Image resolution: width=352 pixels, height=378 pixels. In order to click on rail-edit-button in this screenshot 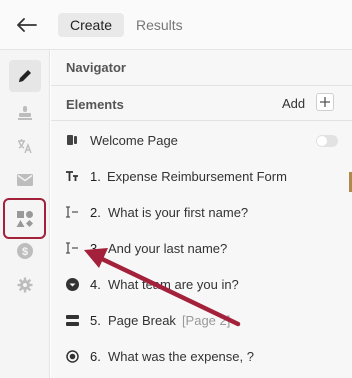, I will do `click(25, 76)`.